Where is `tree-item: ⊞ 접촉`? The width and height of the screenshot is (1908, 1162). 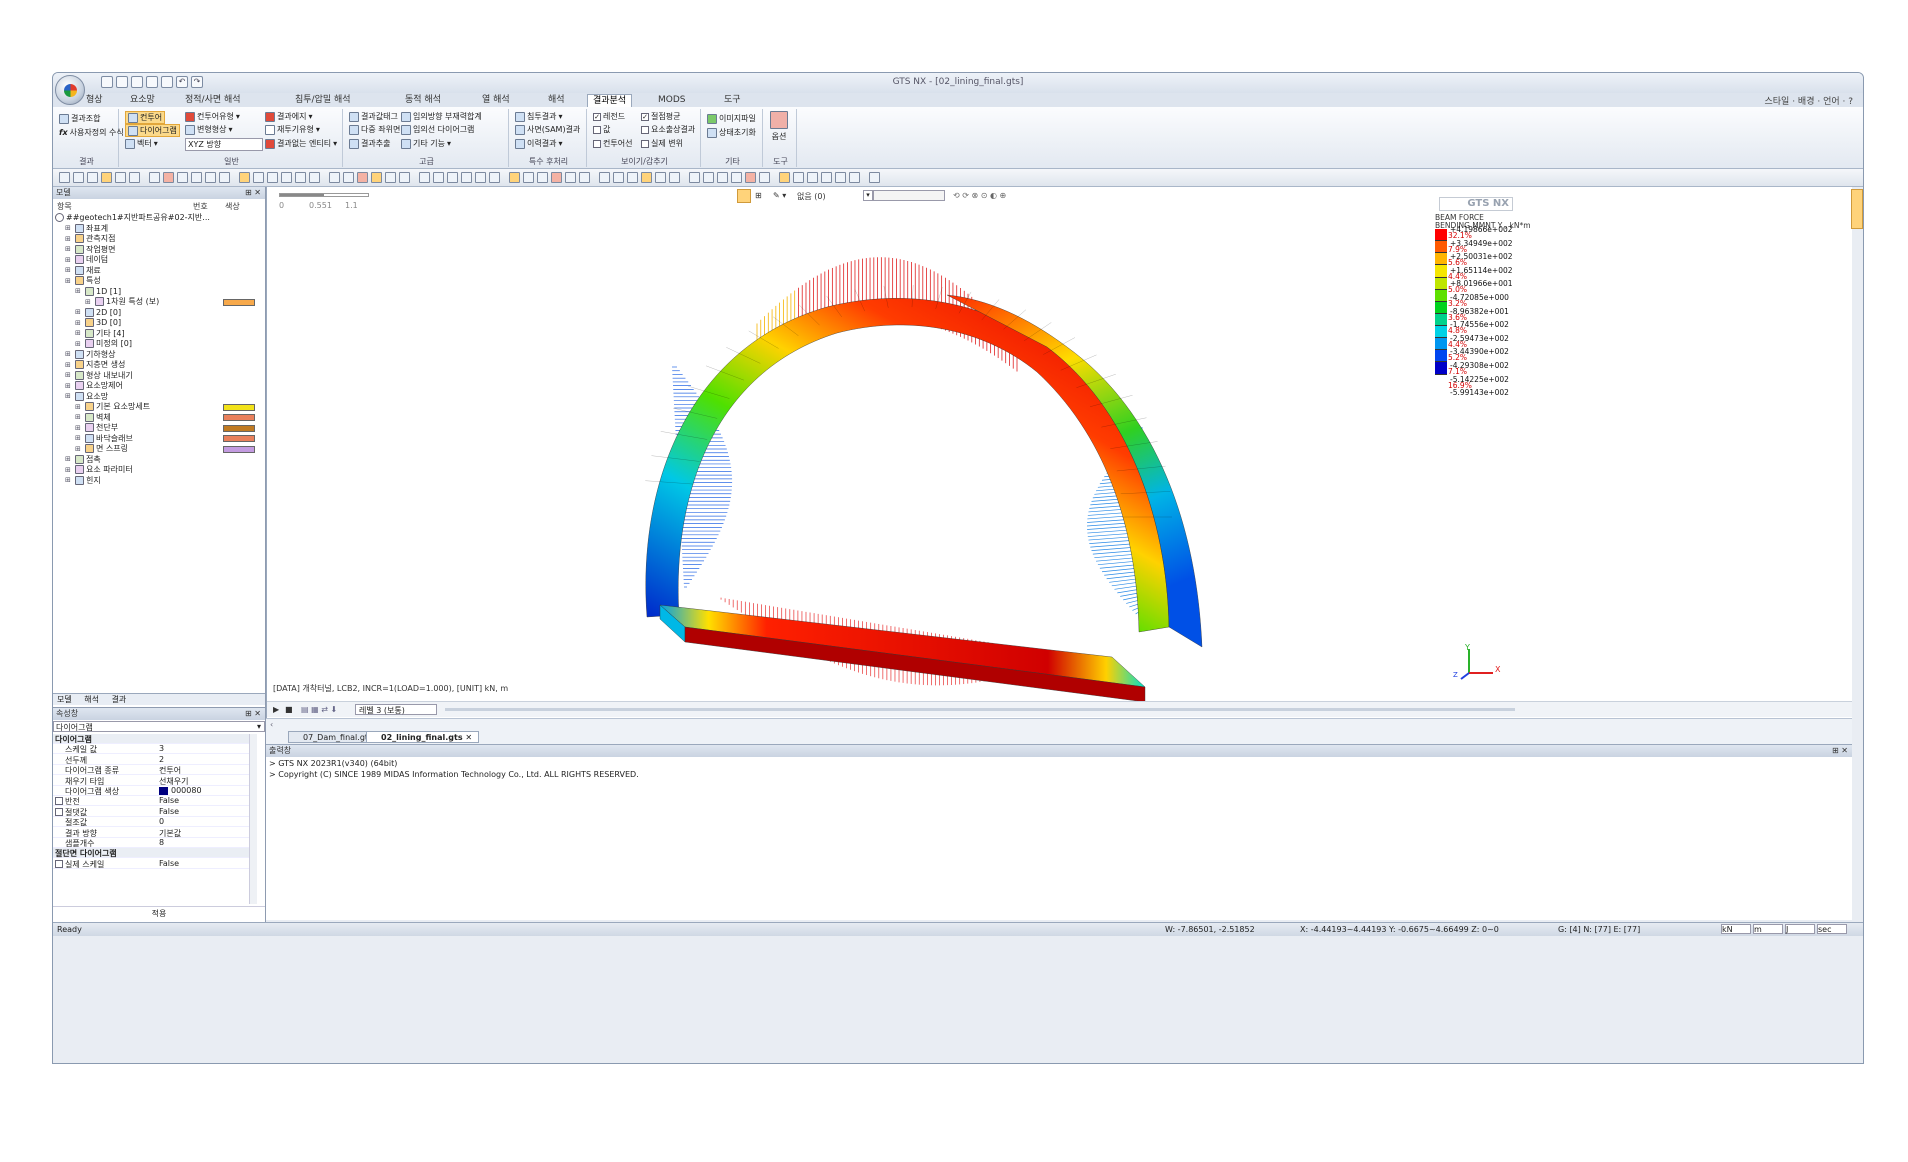 tree-item: ⊞ 접촉 is located at coordinates (83, 459).